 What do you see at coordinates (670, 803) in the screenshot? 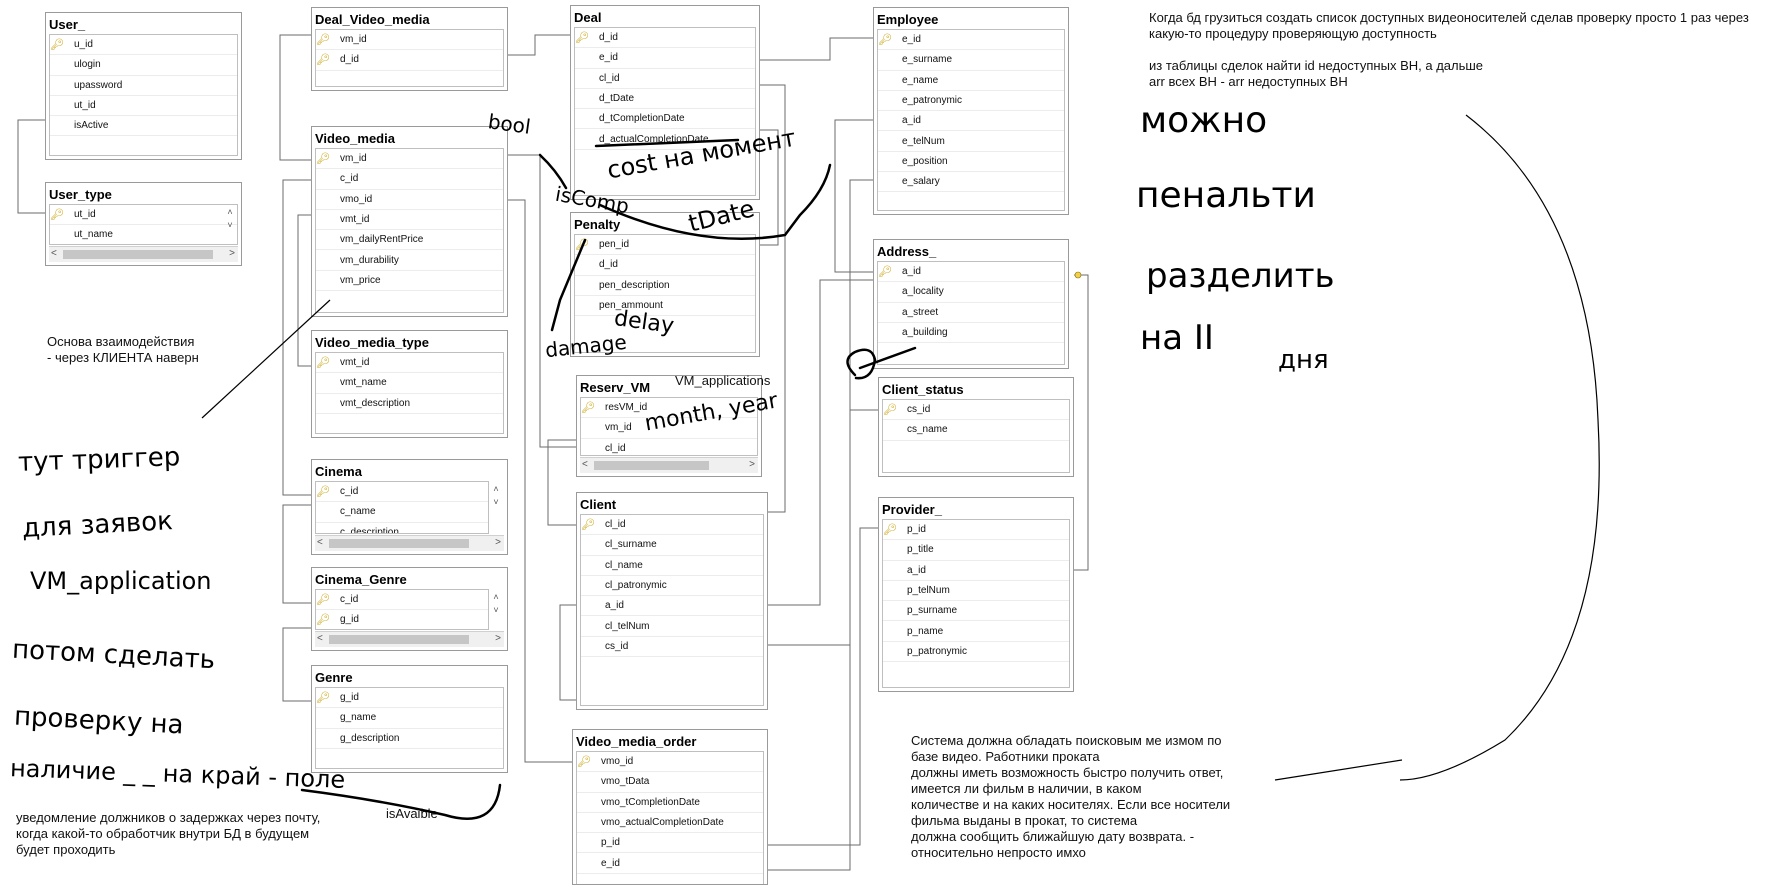
I see `column-row: vmo_tCompletionDate` at bounding box center [670, 803].